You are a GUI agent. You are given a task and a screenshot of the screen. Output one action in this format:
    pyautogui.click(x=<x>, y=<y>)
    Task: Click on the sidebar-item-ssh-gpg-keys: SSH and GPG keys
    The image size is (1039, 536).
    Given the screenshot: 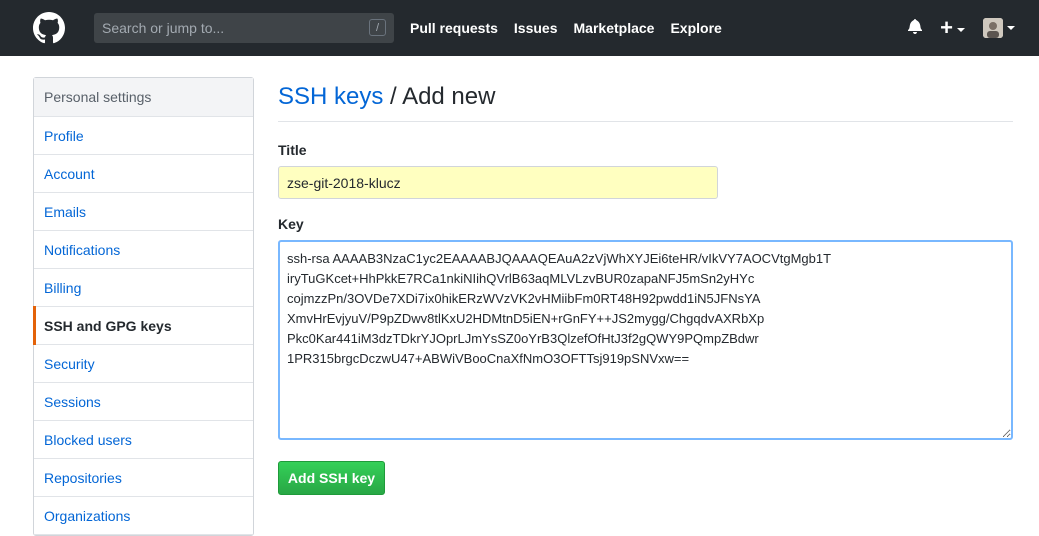 What is the action you would take?
    pyautogui.click(x=143, y=325)
    